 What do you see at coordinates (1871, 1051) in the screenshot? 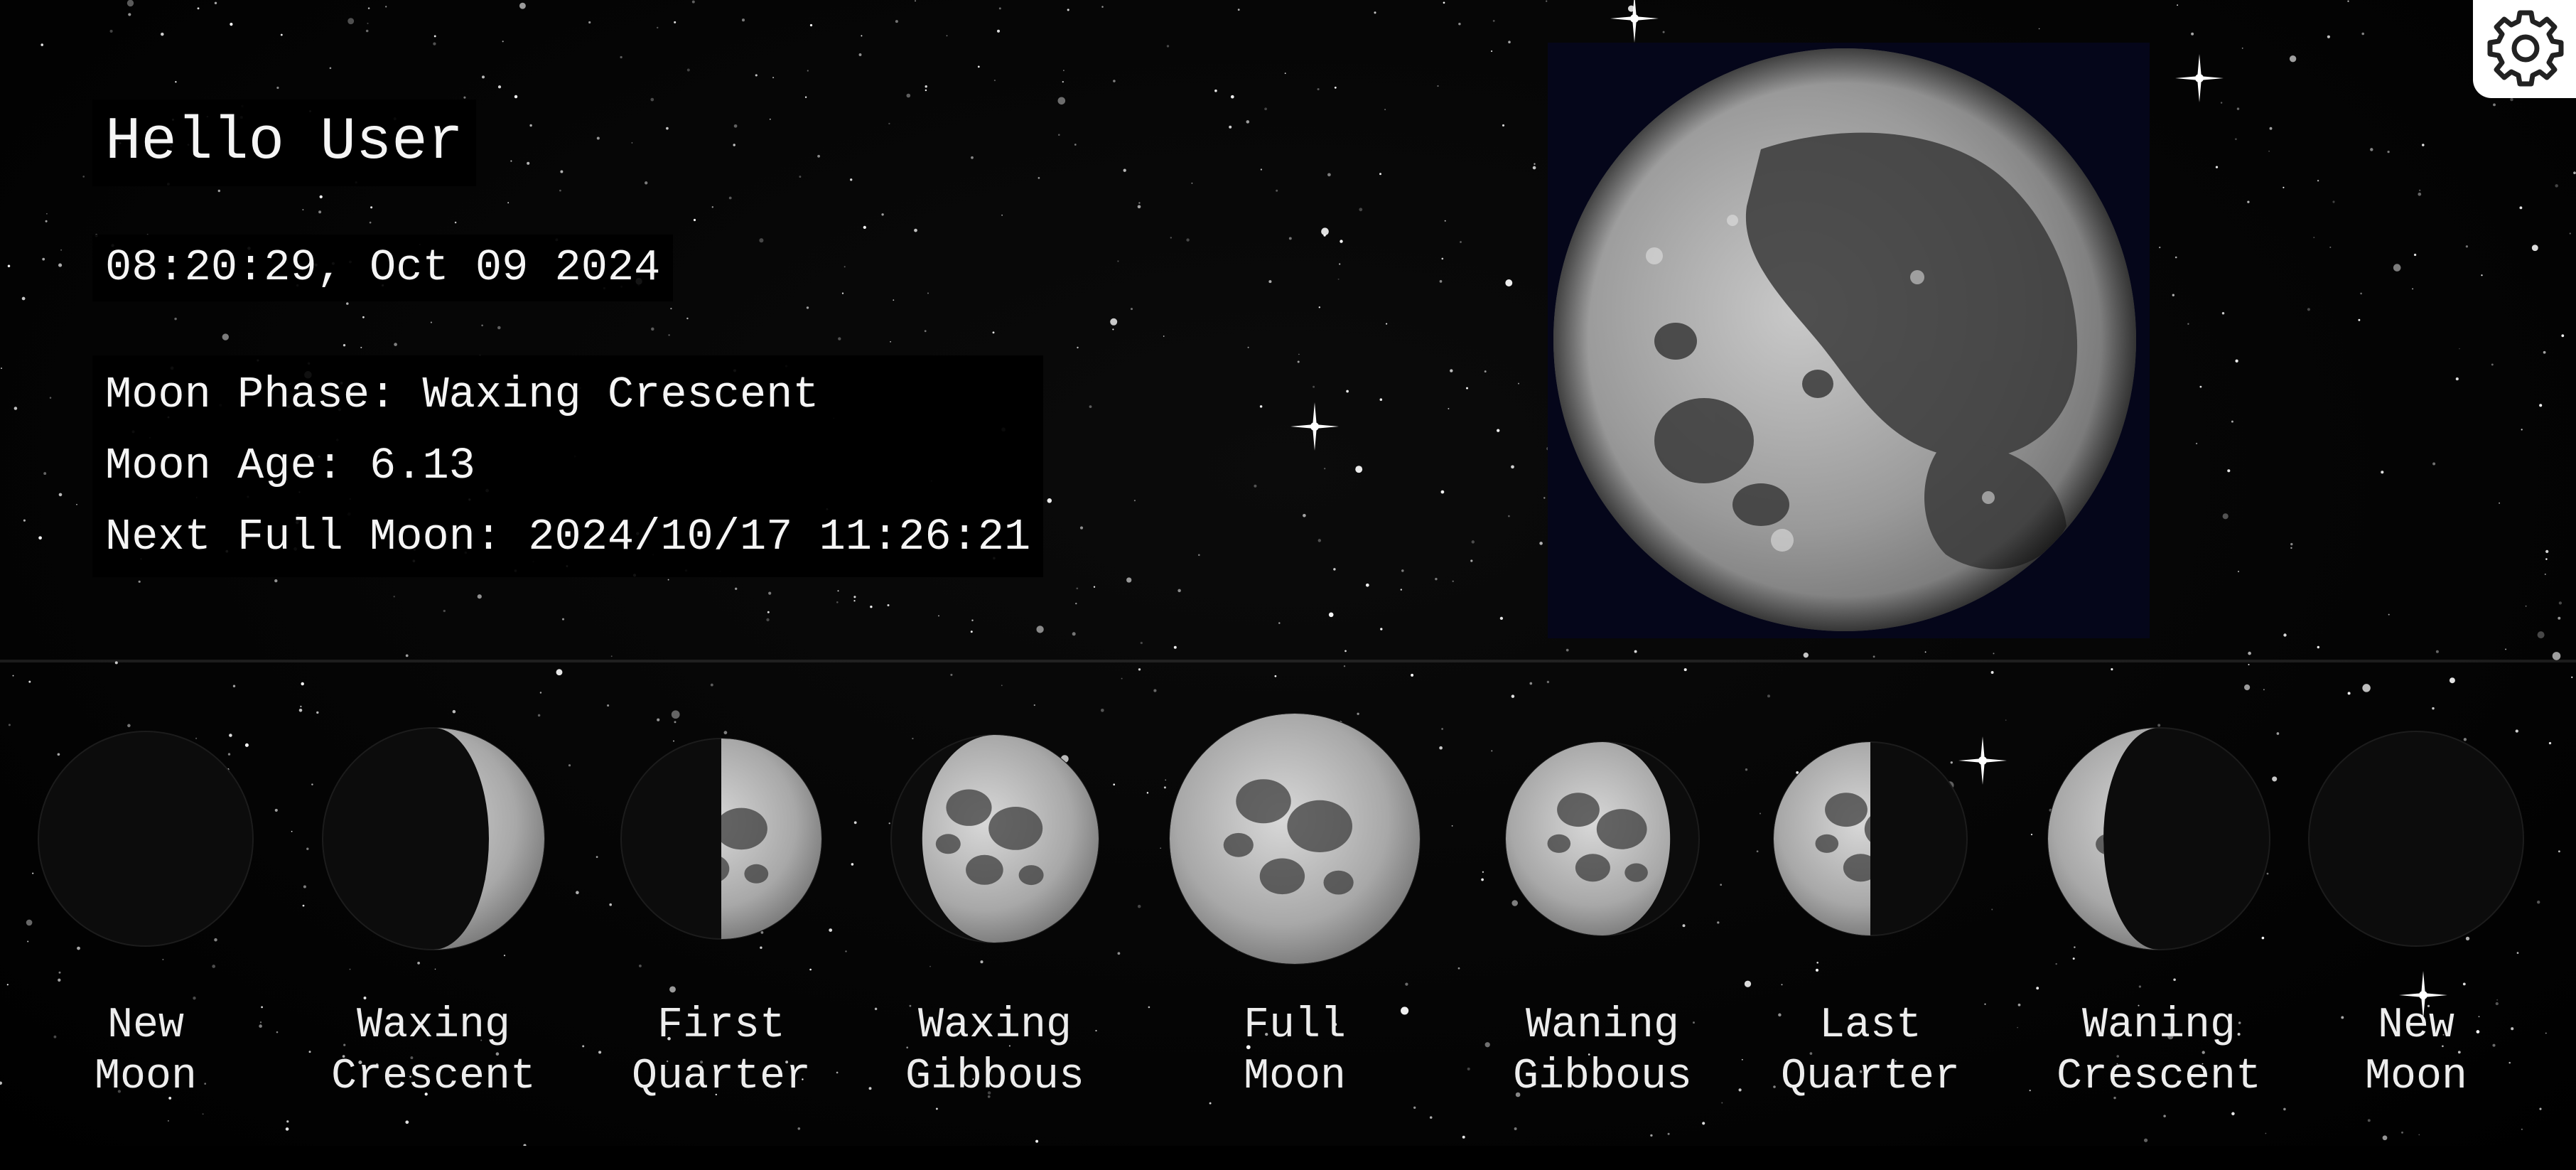
I see `phase-label: Last Quarter` at bounding box center [1871, 1051].